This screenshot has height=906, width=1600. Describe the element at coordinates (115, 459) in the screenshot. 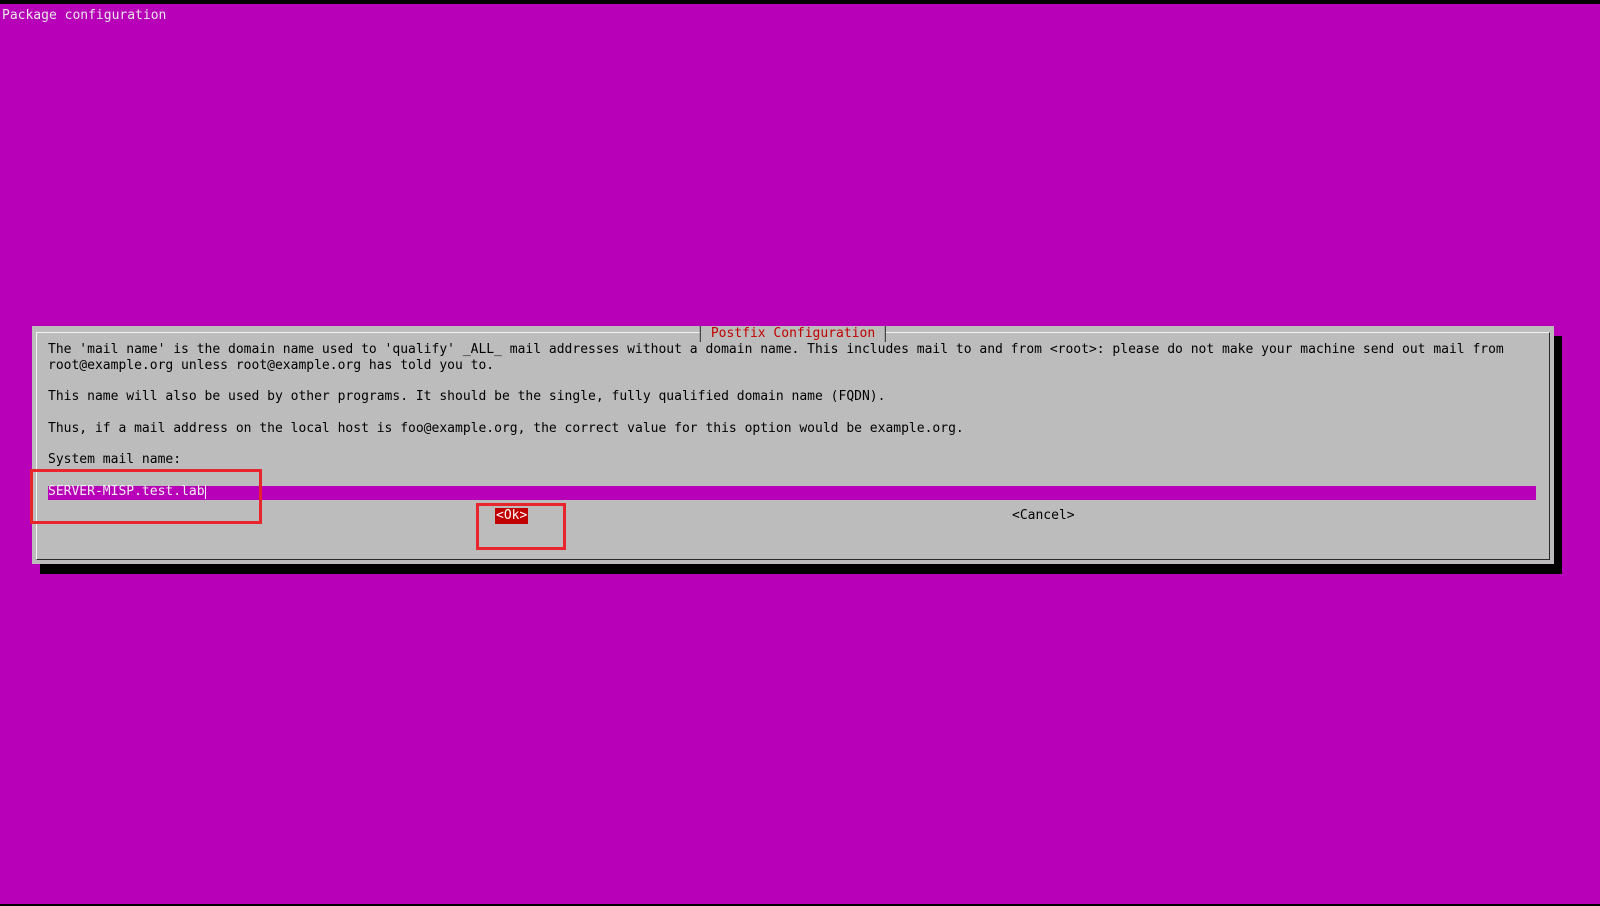

I see `system-mail-name-label: System mail name:` at that location.